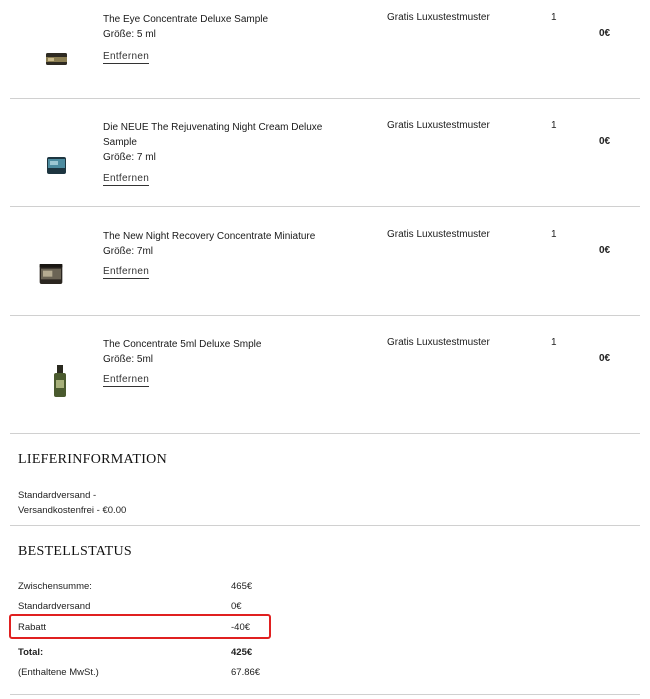  I want to click on order-title: BESTELLSTATUS, so click(75, 551).